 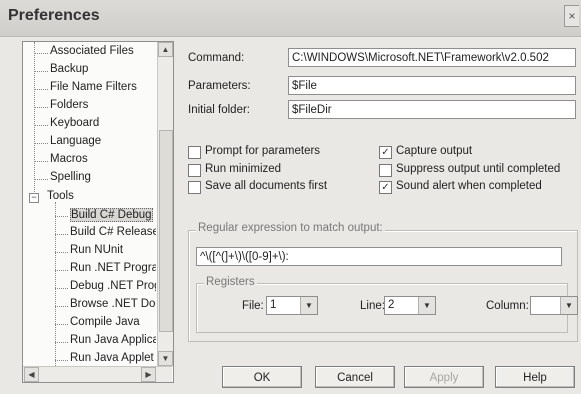 I want to click on tree-item-run-net-program: Run .NET Program, so click(x=113, y=268).